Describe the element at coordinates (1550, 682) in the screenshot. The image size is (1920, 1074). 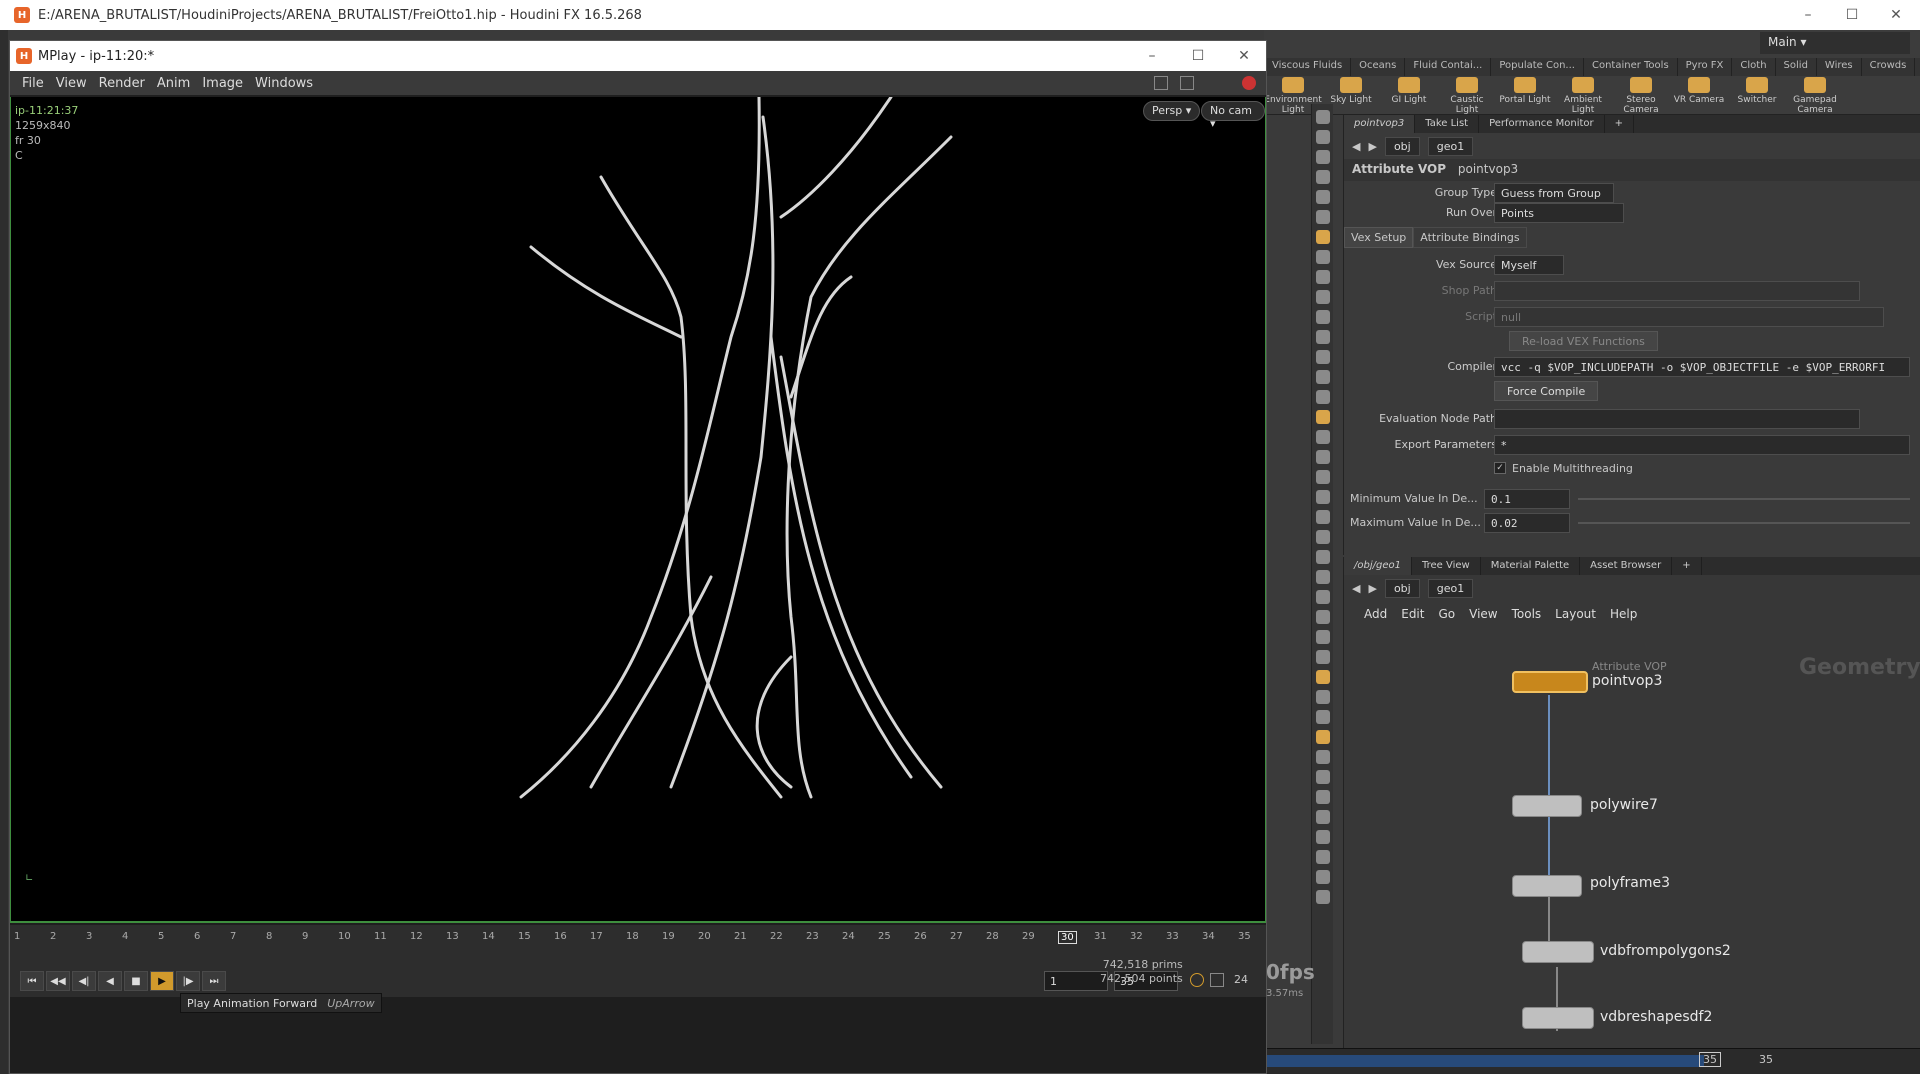
I see `node-pointvop3` at that location.